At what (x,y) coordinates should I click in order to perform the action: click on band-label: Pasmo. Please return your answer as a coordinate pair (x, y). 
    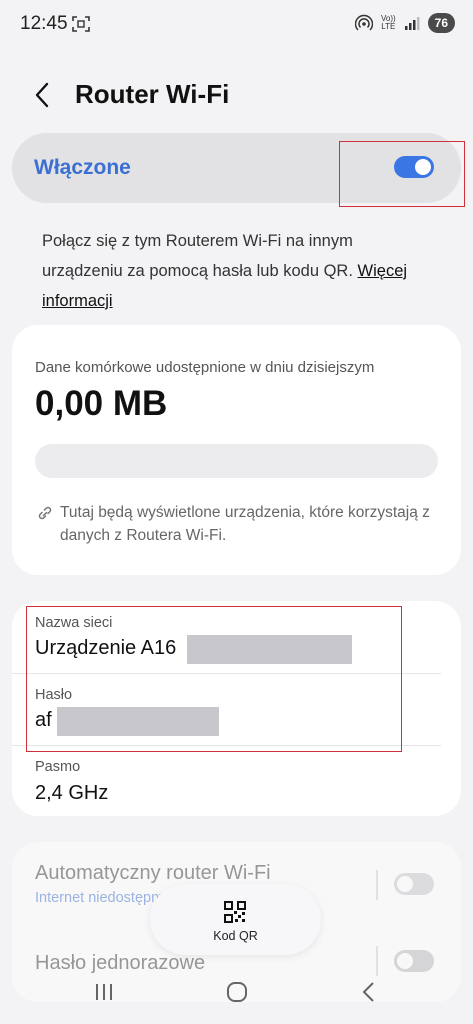
    Looking at the image, I should click on (58, 767).